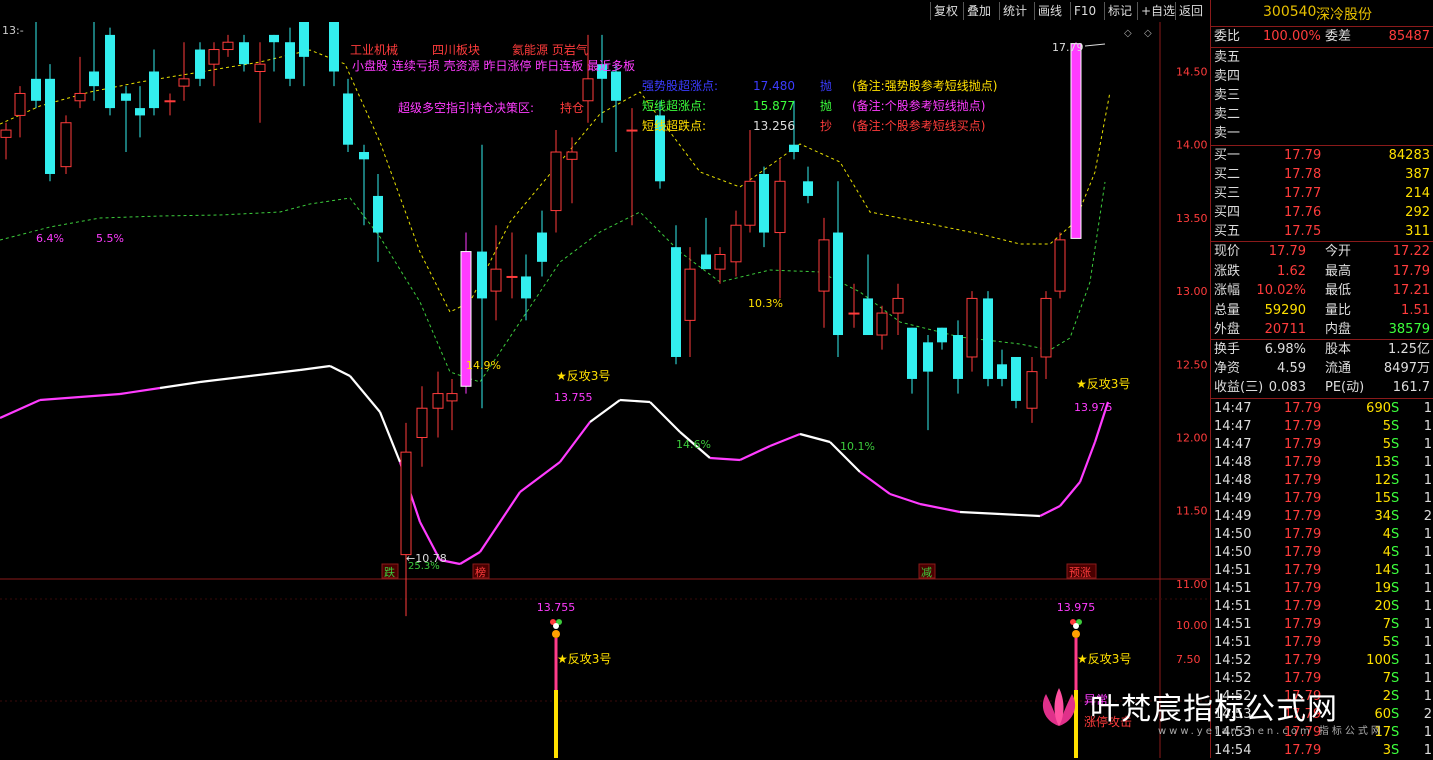 Image resolution: width=1433 pixels, height=760 pixels. Describe the element at coordinates (1119, 11) in the screenshot. I see `toolbar-button-5: 标记` at that location.